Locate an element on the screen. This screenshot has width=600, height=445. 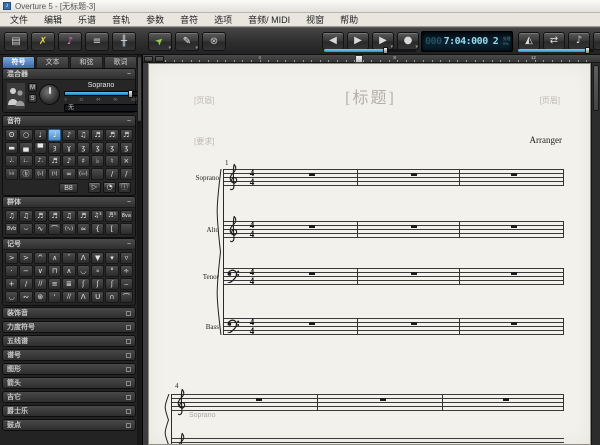
palette-cell-3-0: ◡ is located at coordinates (12, 297).